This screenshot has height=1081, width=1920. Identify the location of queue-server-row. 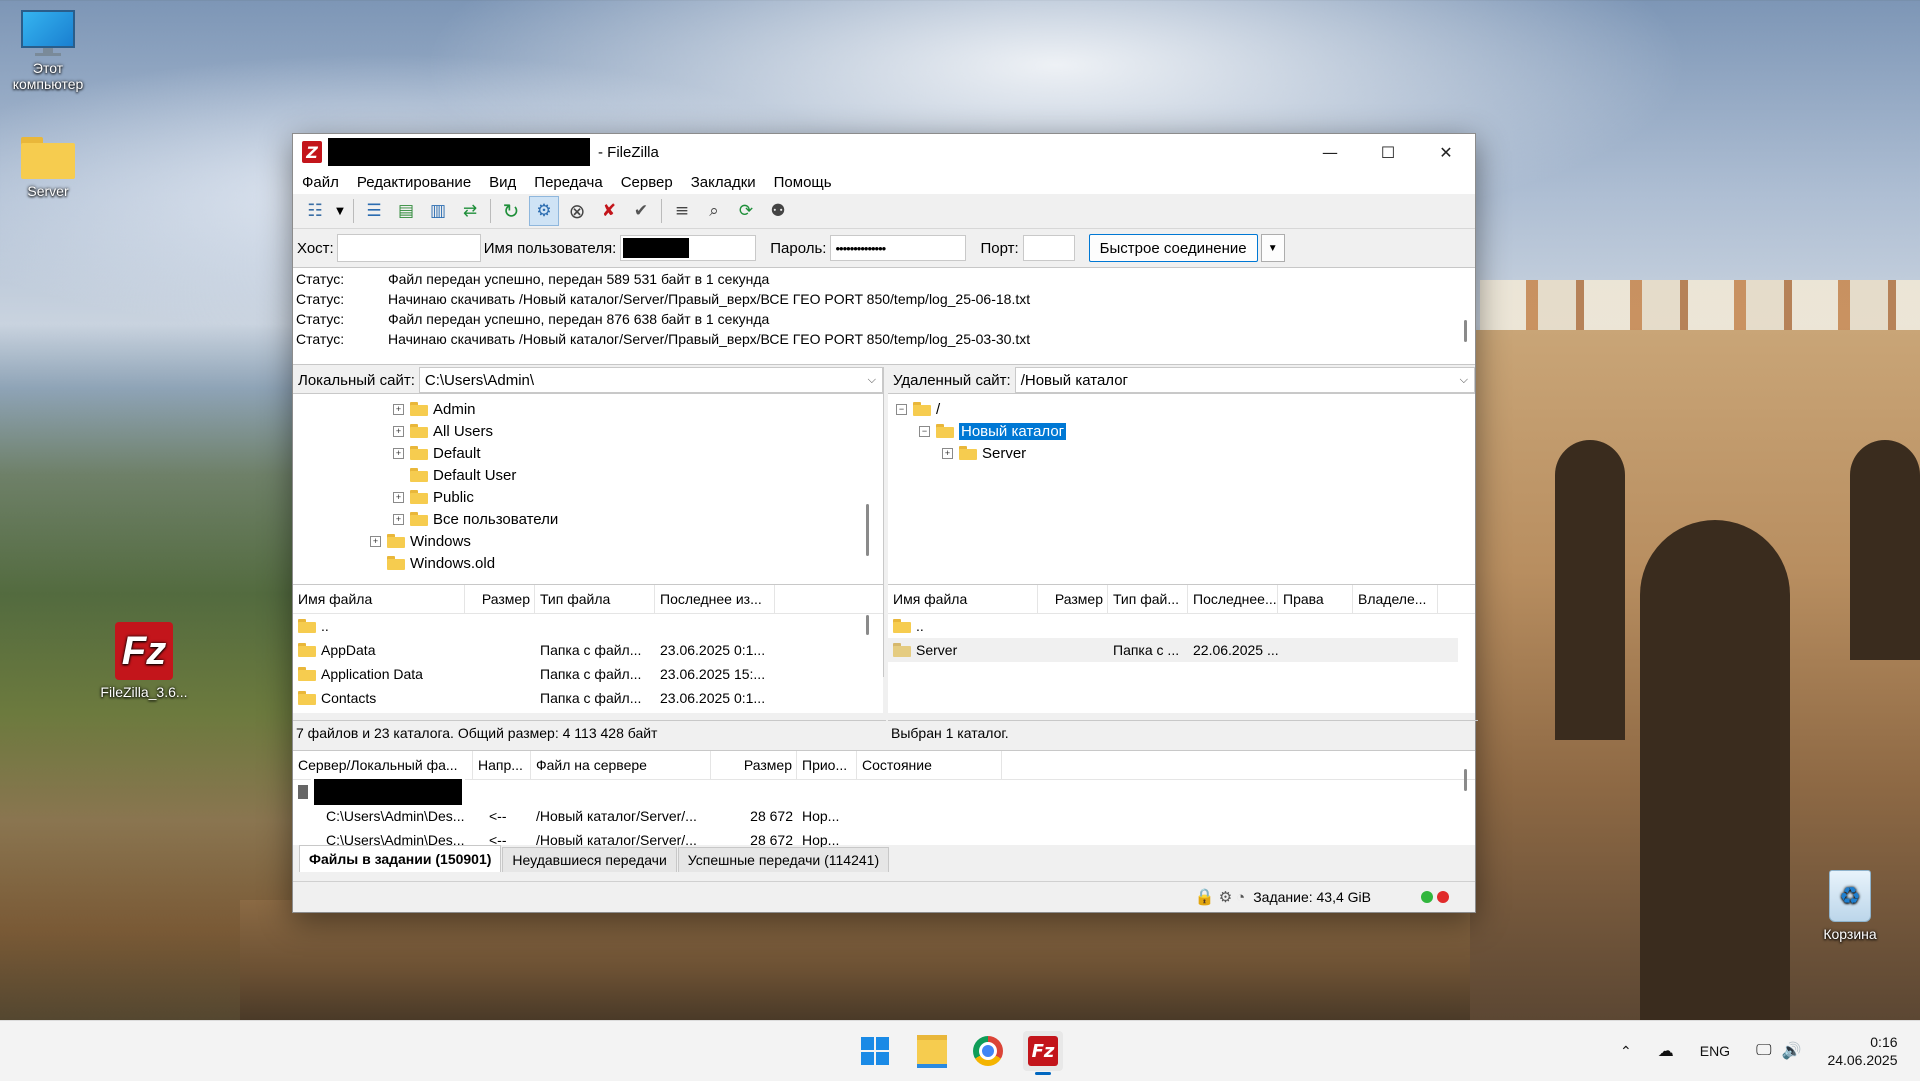
(884, 792).